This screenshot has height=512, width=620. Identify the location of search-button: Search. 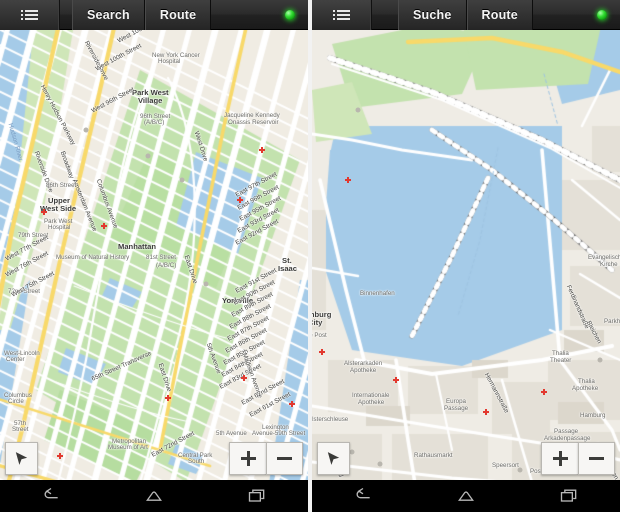
(108, 15).